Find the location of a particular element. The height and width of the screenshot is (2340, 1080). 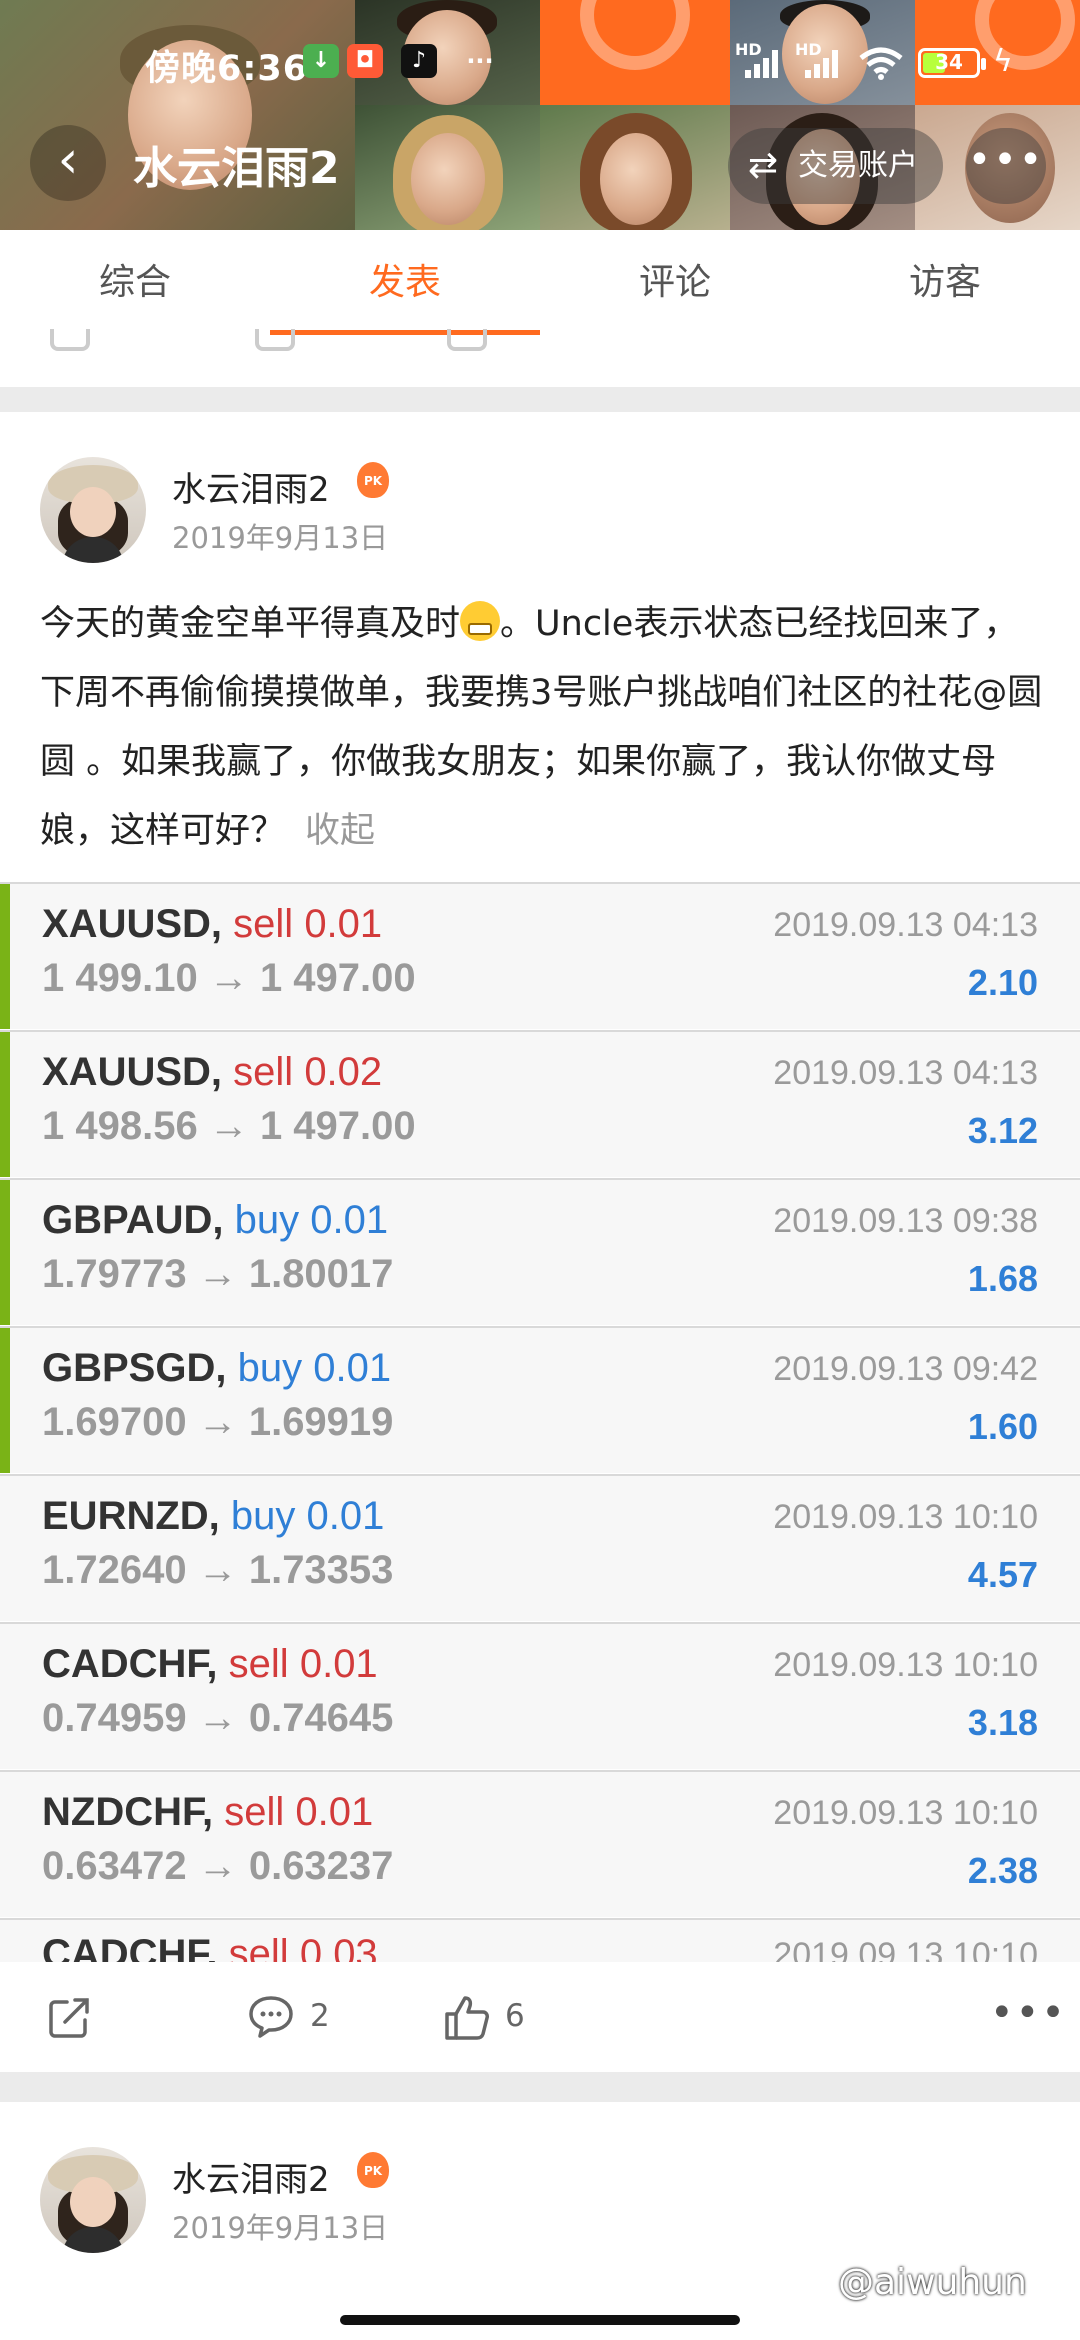

tiktok-icon: ♪ is located at coordinates (419, 61).